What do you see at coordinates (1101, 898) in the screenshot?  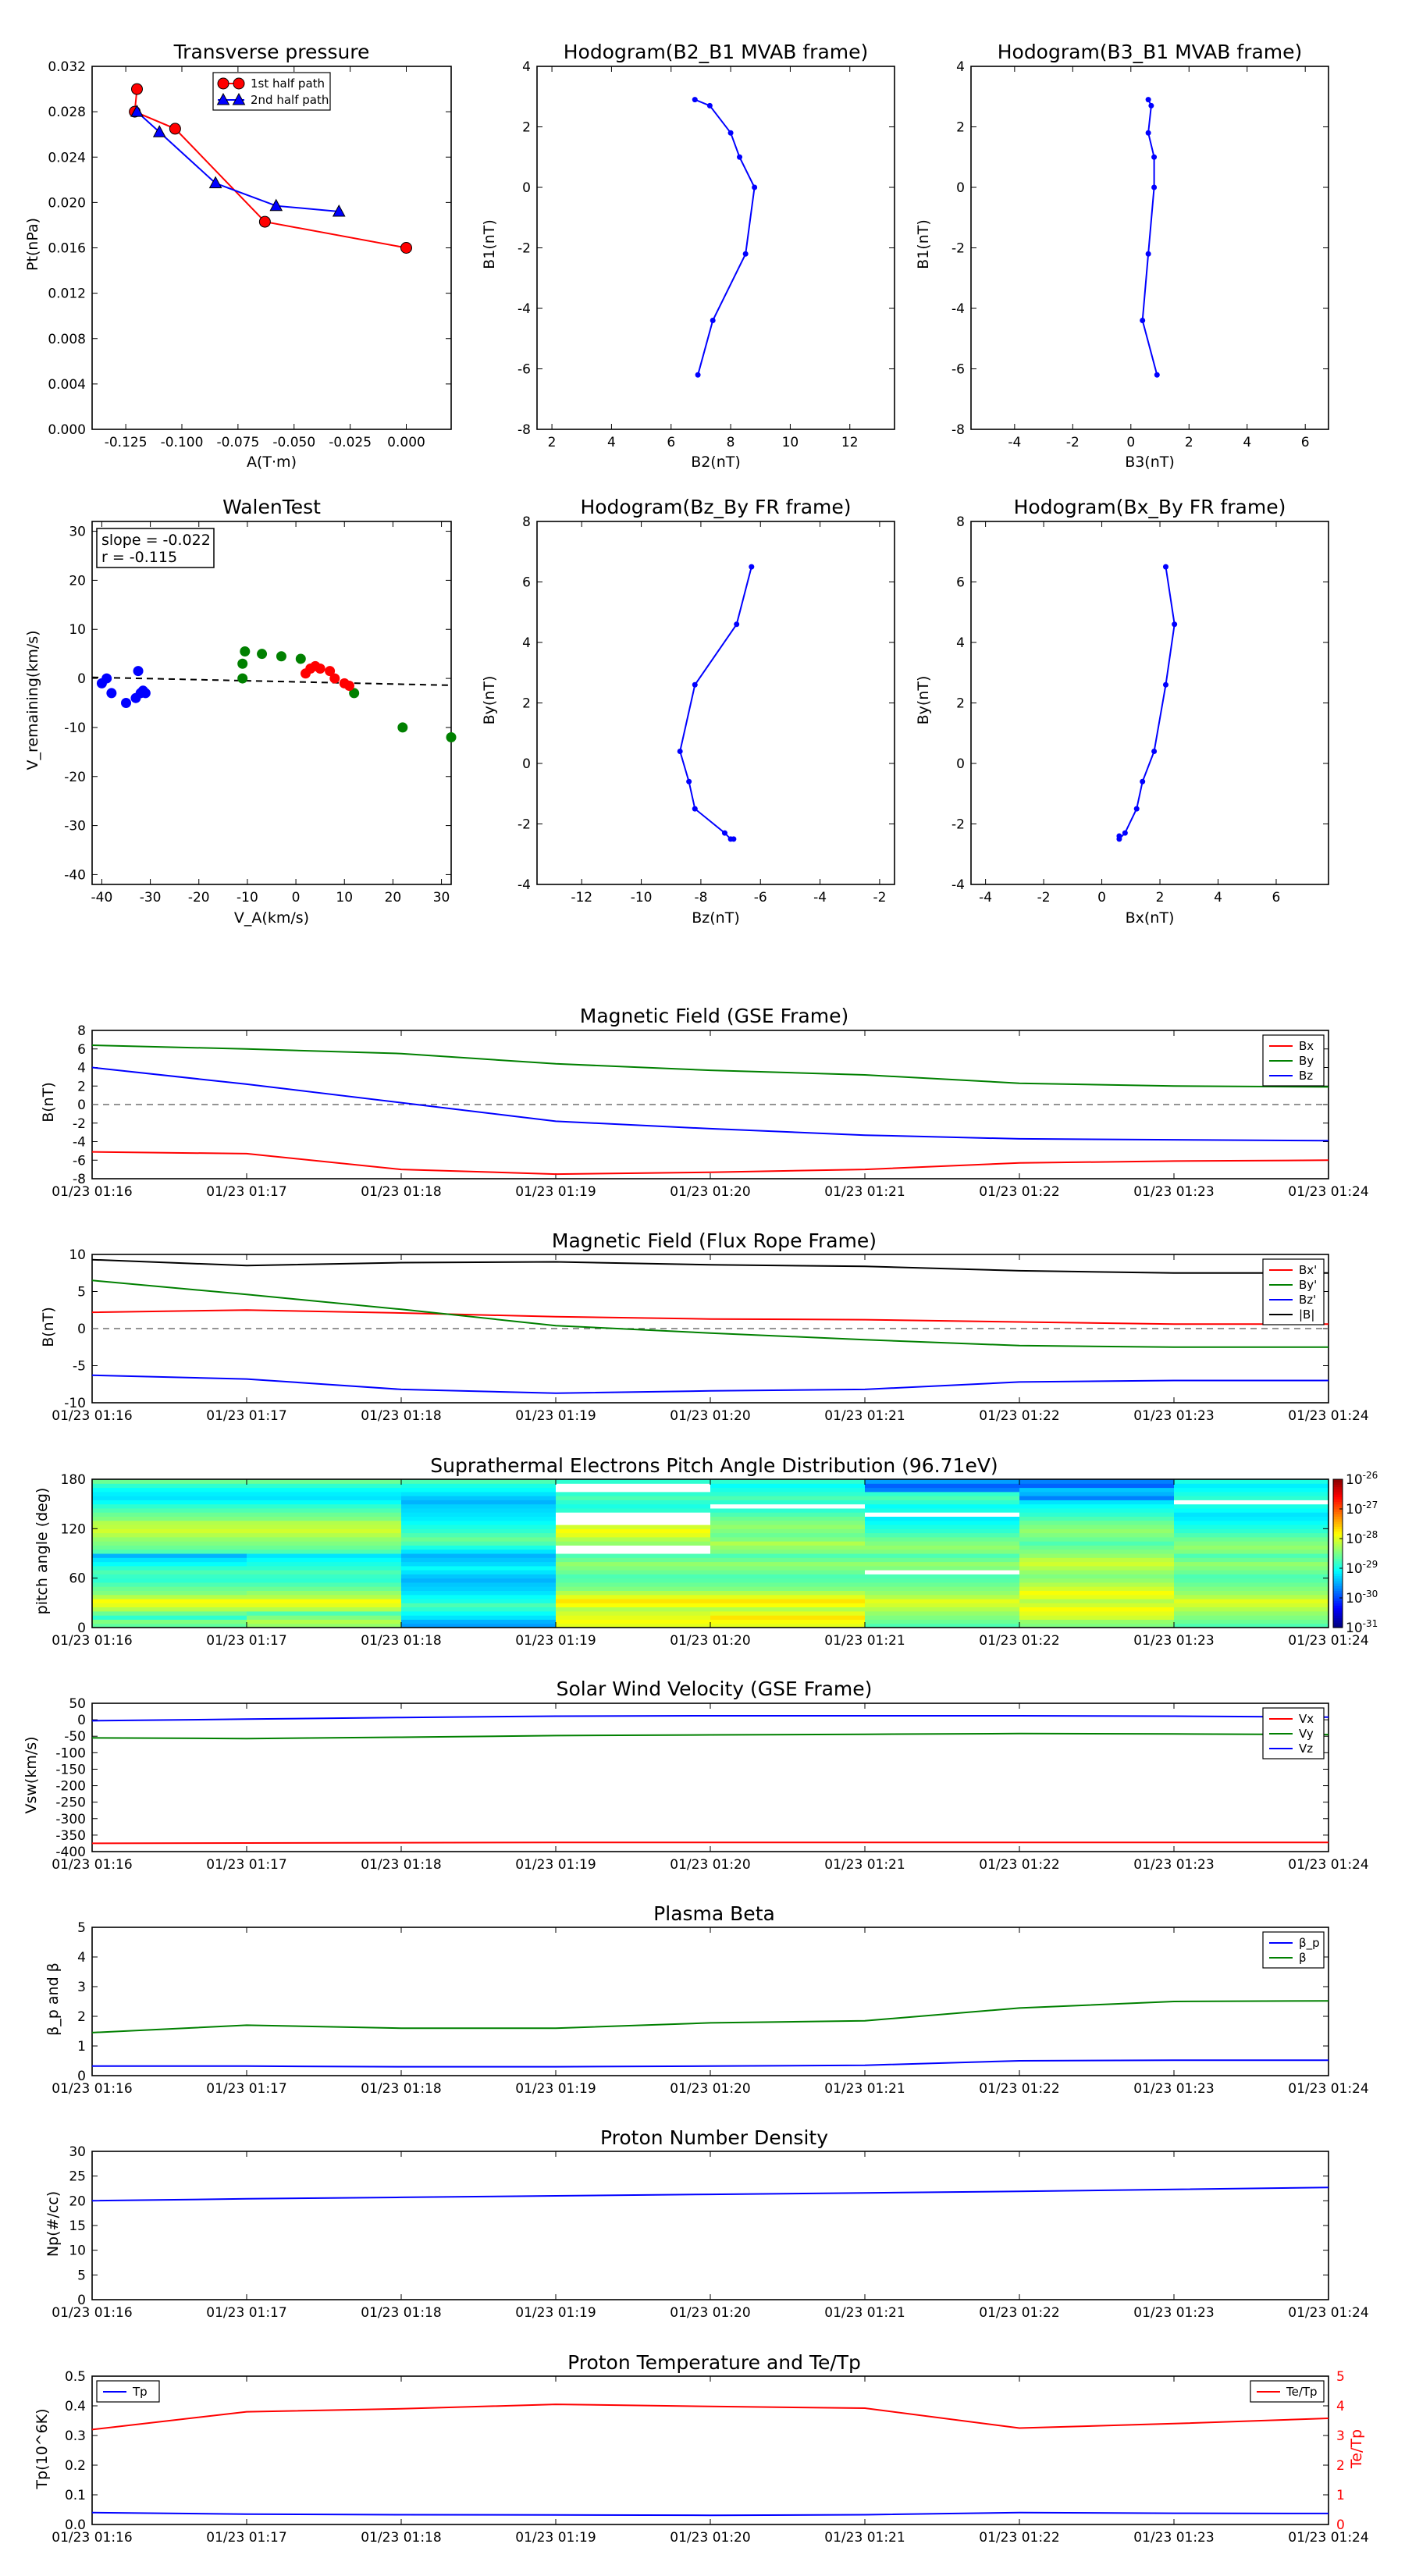 I see `hodo4-xtick-label: 0` at bounding box center [1101, 898].